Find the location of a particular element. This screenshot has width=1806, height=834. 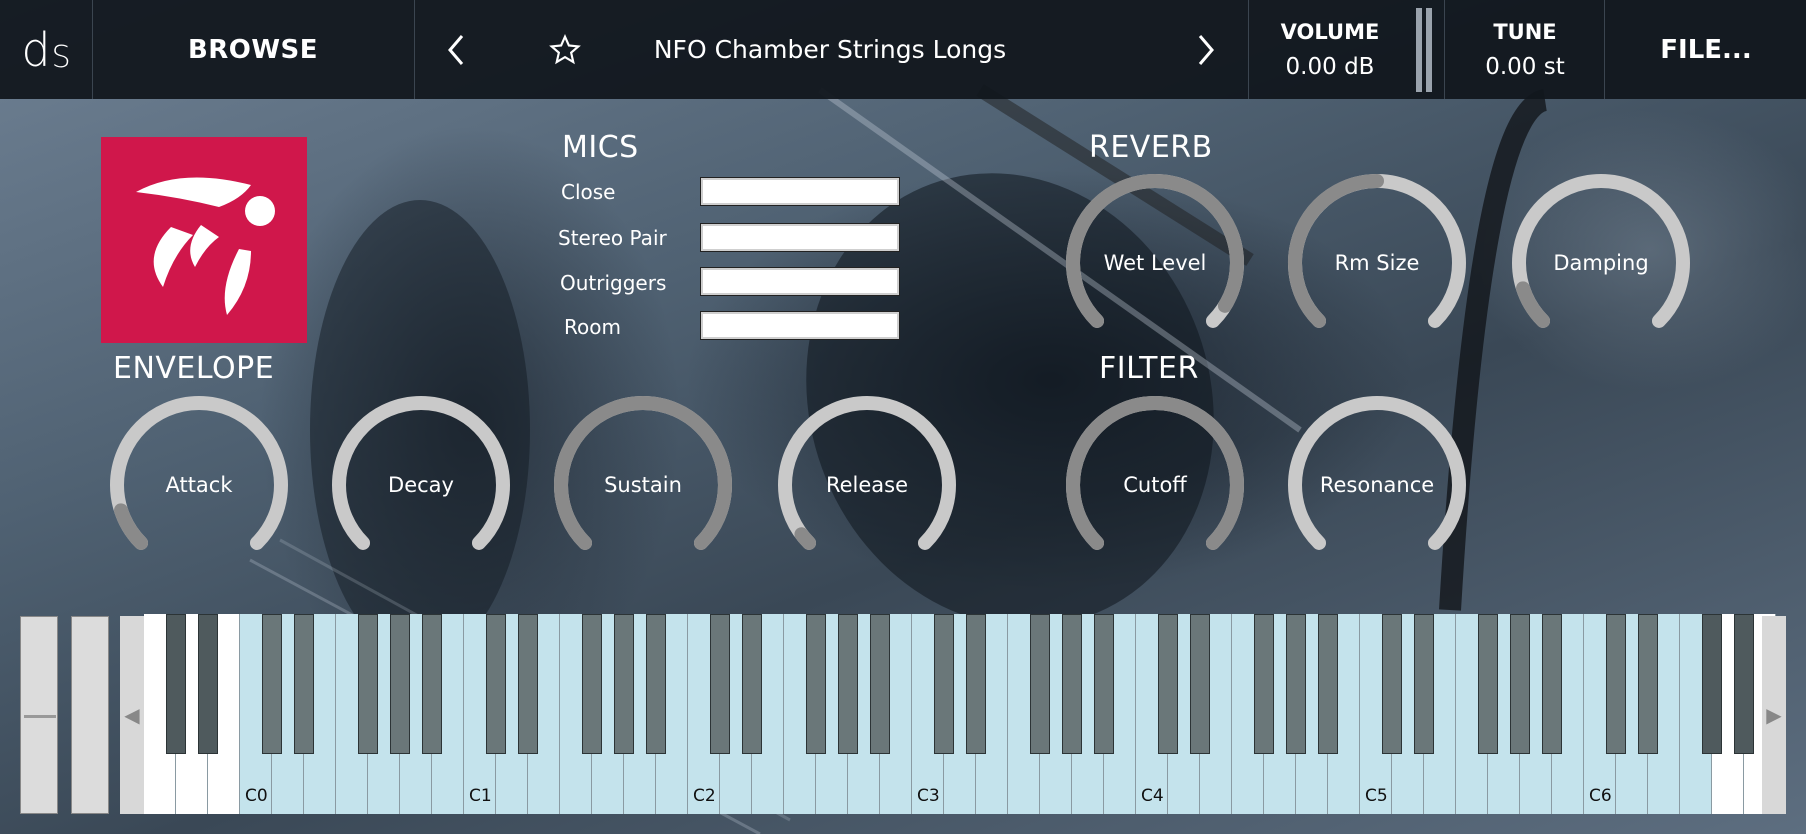

next-preset-button is located at coordinates (1206, 49).